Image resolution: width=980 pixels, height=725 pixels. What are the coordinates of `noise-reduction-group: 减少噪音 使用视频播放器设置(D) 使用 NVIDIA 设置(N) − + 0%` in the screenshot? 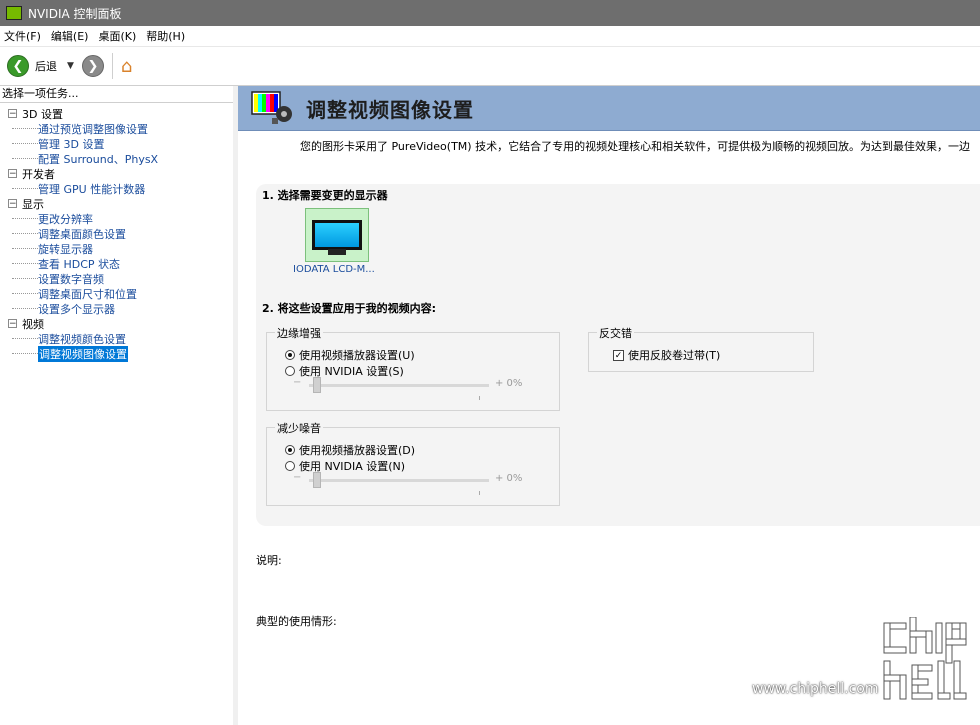 It's located at (413, 463).